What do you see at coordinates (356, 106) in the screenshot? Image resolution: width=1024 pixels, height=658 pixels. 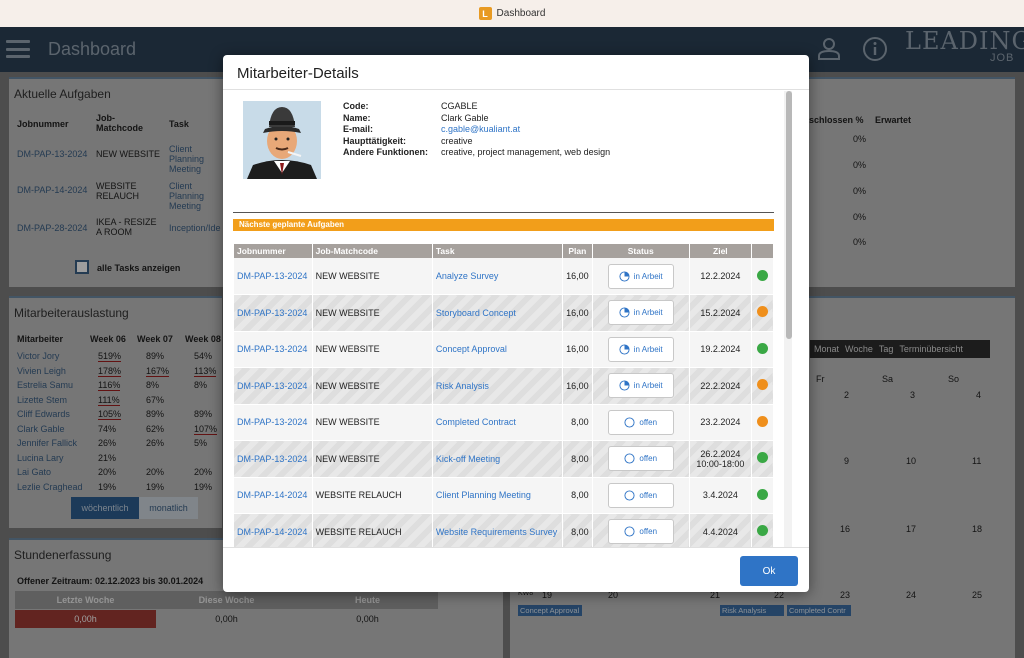 I see `info-label: Code:` at bounding box center [356, 106].